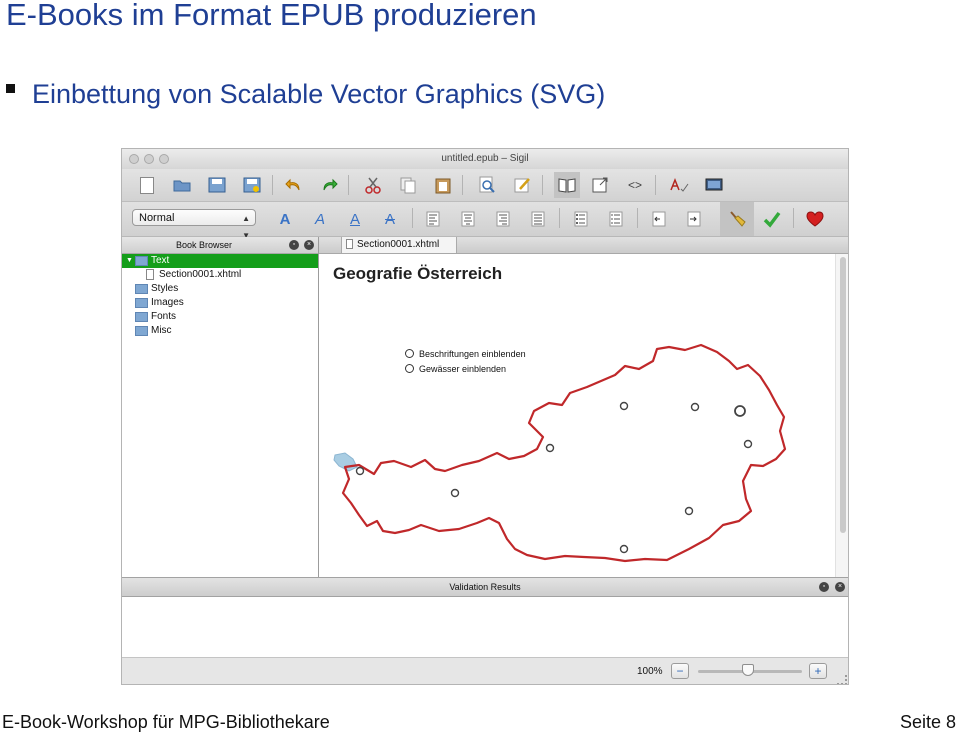 The height and width of the screenshot is (734, 960). What do you see at coordinates (679, 185) in the screenshot?
I see `spellcheck-icon` at bounding box center [679, 185].